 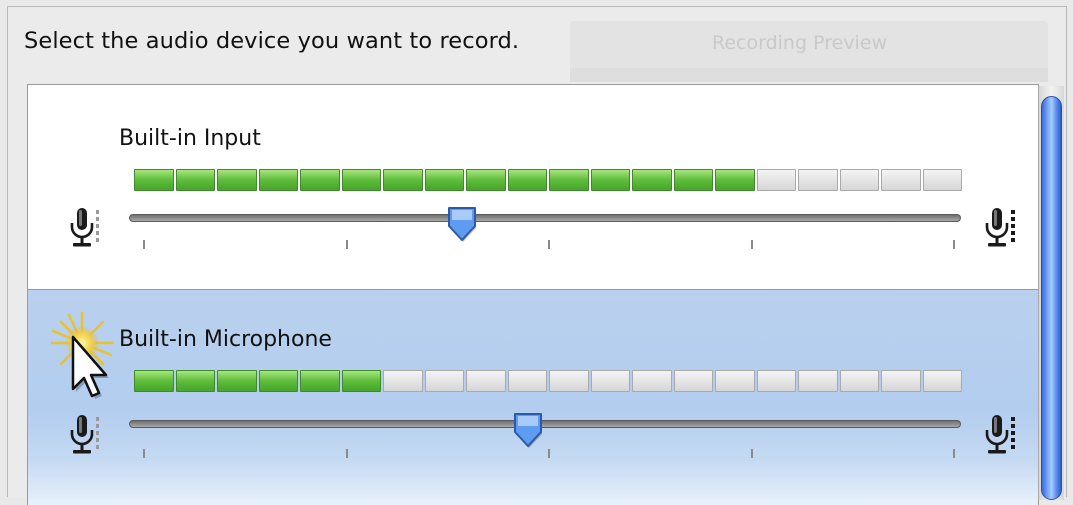 I want to click on device-label: Built-in Microphone, so click(x=225, y=339).